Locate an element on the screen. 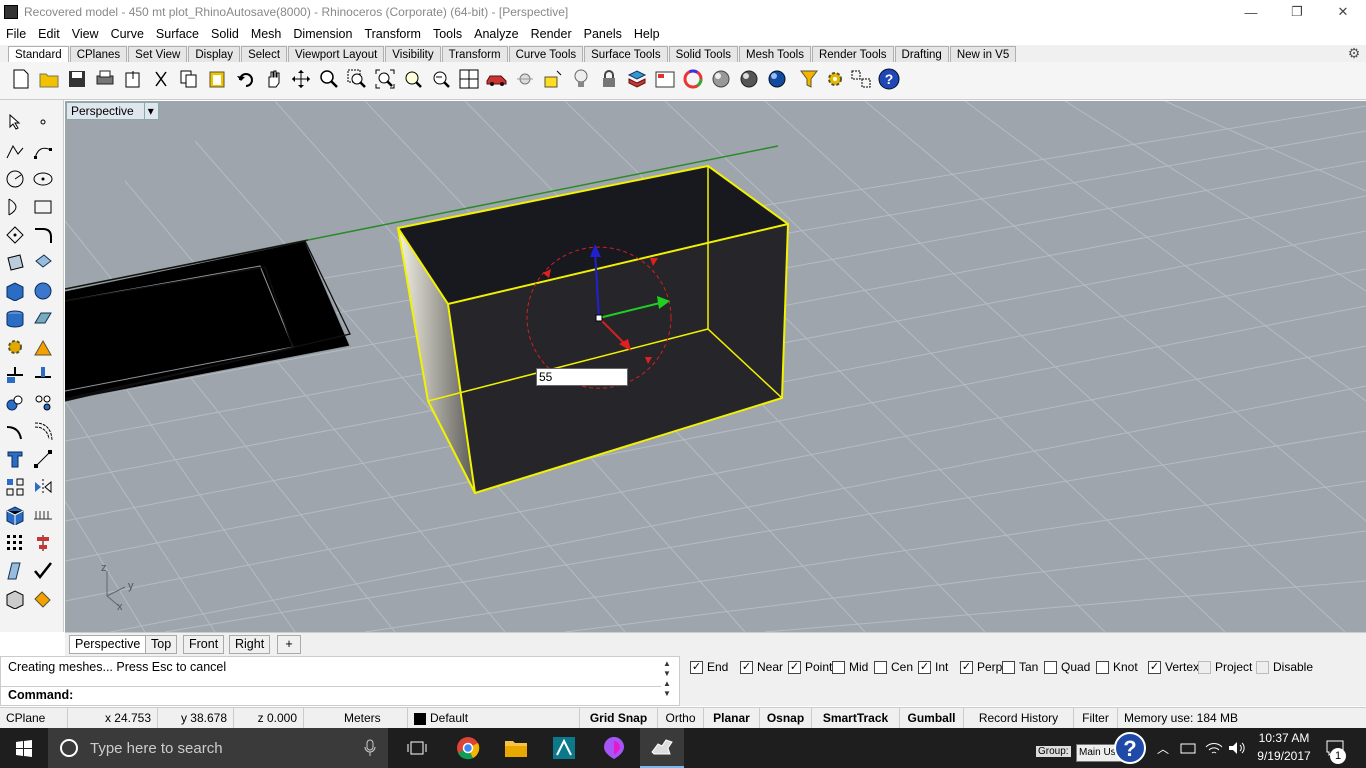 The height and width of the screenshot is (768, 1366). help-circle-icon: ? is located at coordinates (1130, 748).